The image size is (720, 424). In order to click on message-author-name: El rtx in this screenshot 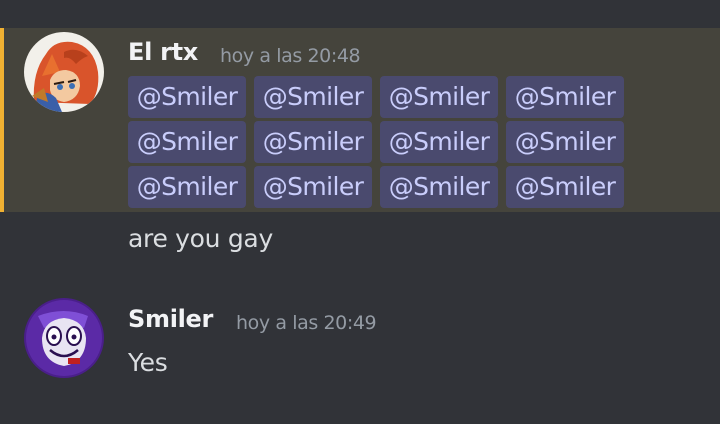, I will do `click(163, 52)`.